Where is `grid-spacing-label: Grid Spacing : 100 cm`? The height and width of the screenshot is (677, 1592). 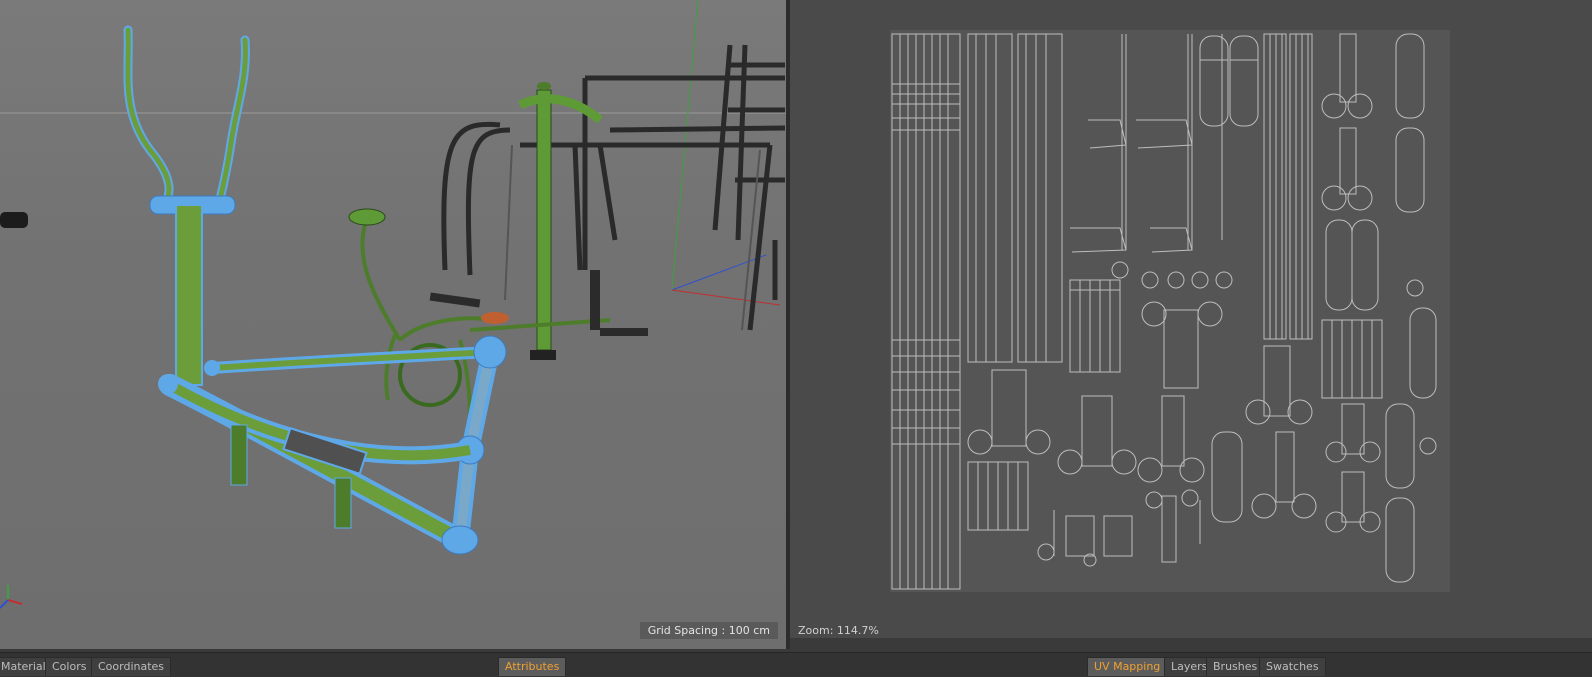
grid-spacing-label: Grid Spacing : 100 cm is located at coordinates (708, 630).